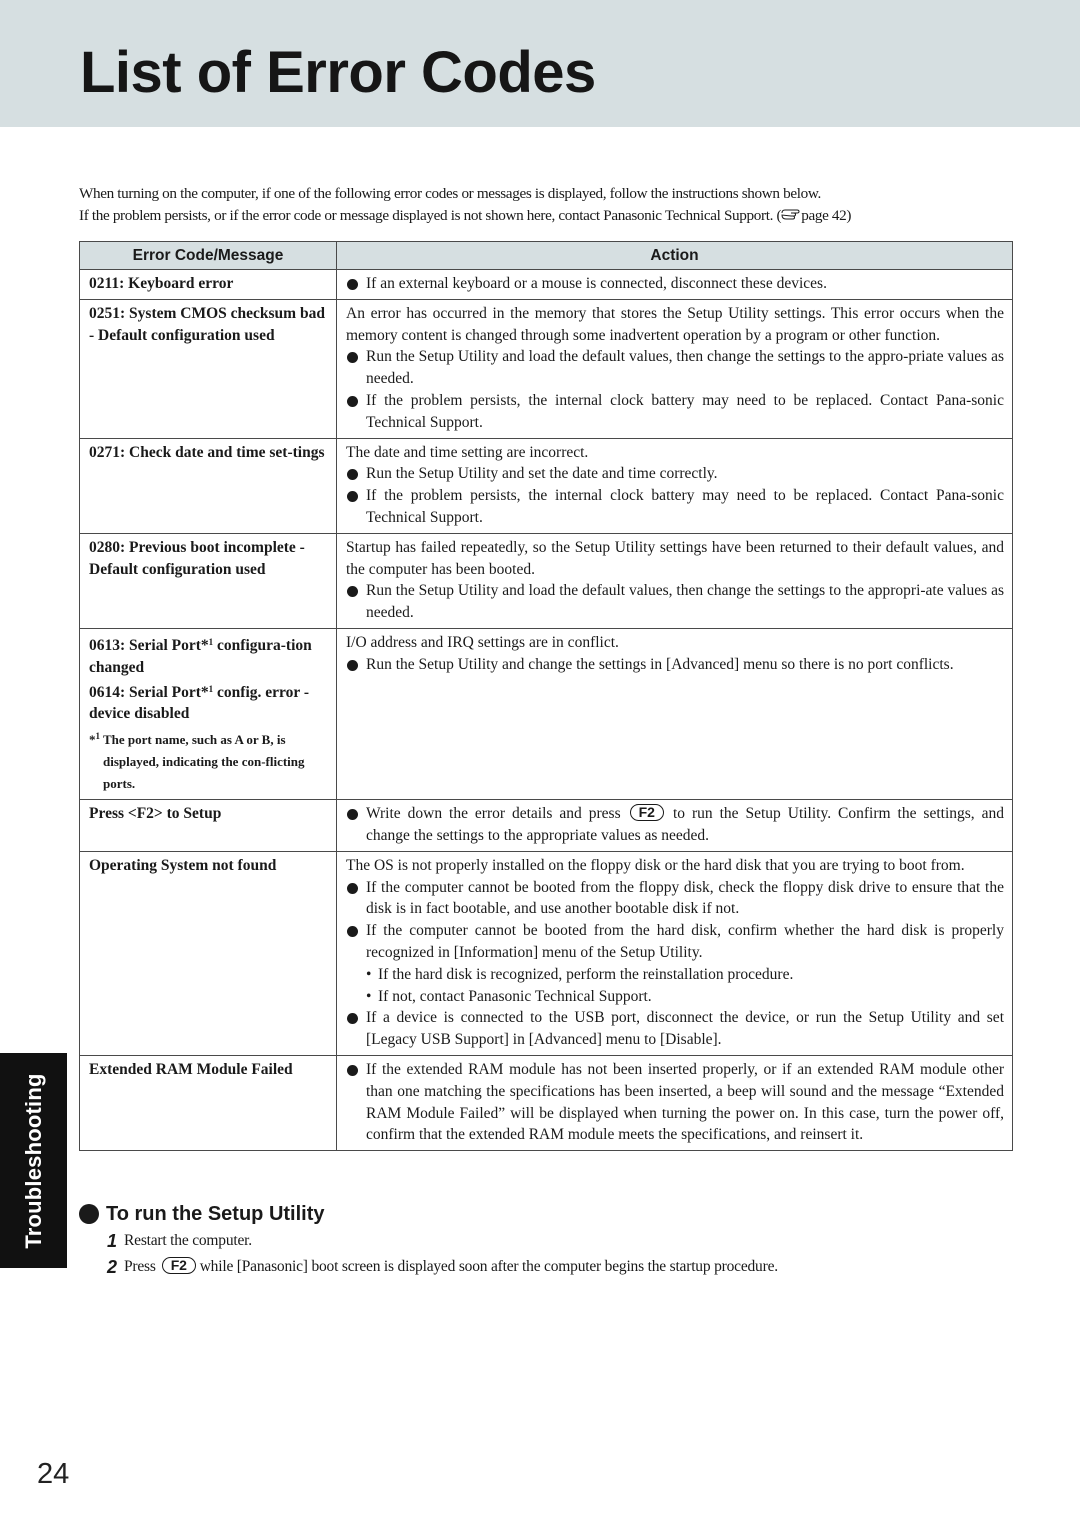 The width and height of the screenshot is (1080, 1525). I want to click on error-code-cell: Press <F2> to Setup, so click(208, 825).